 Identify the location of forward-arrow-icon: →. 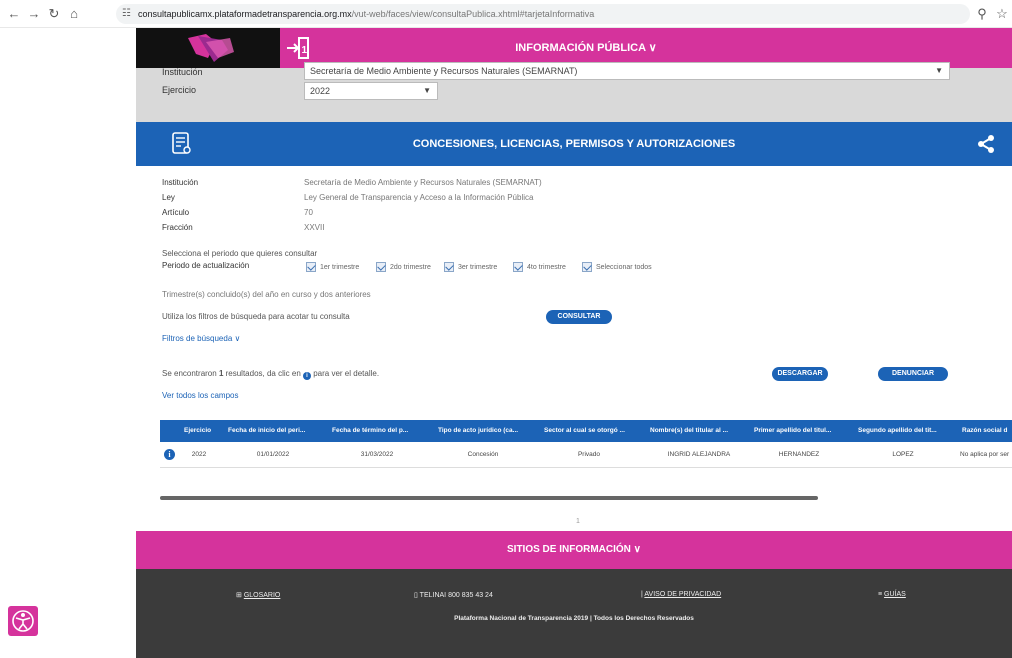
(34, 13).